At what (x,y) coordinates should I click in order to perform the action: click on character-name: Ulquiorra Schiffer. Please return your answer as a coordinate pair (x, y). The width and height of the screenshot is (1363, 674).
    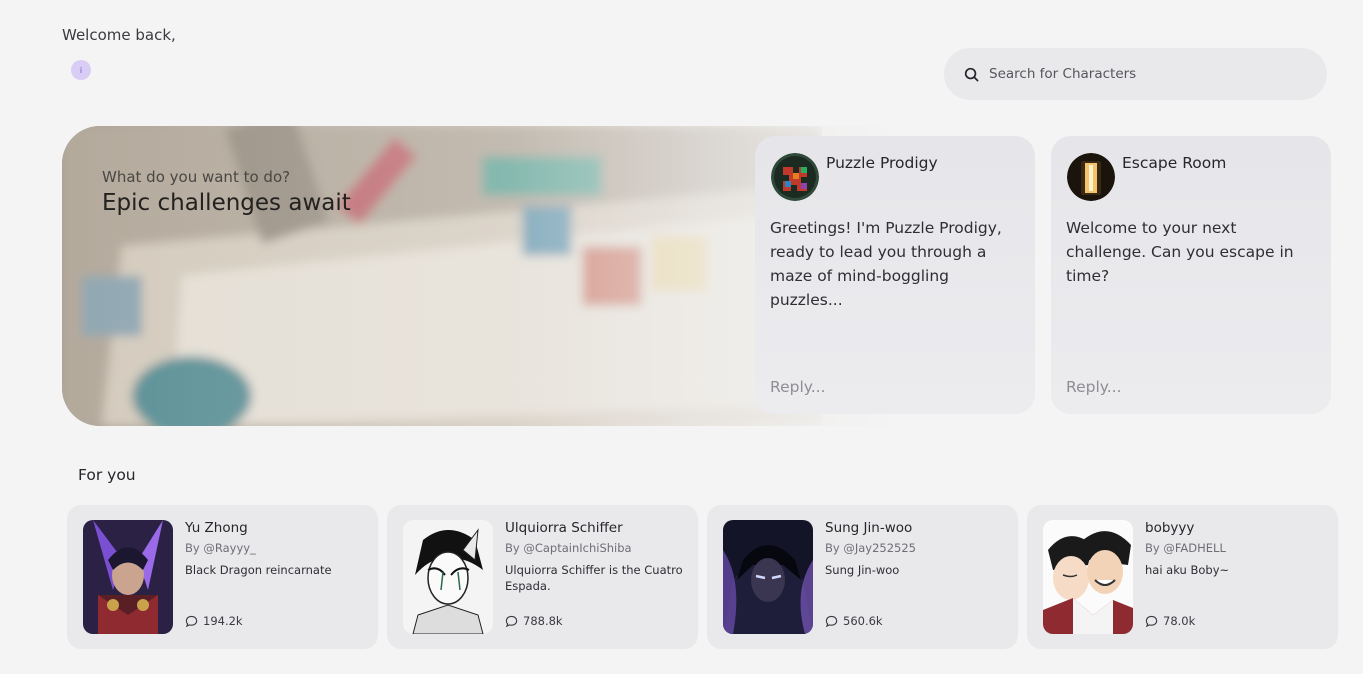
    Looking at the image, I should click on (564, 528).